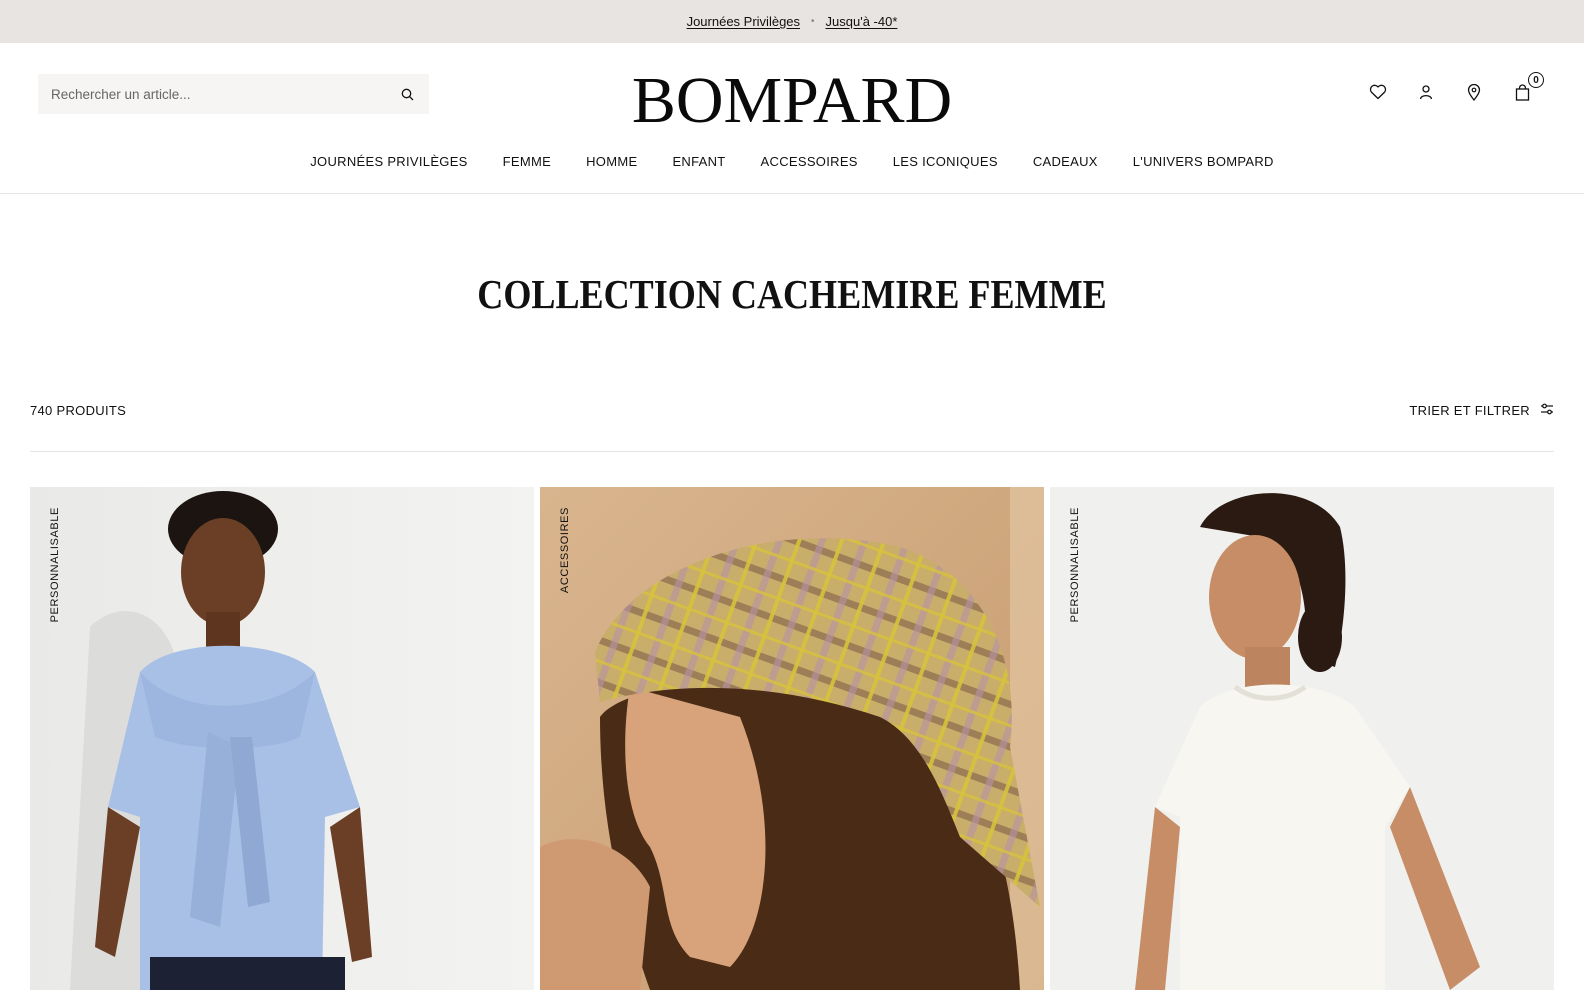 Image resolution: width=1584 pixels, height=990 pixels. What do you see at coordinates (792, 294) in the screenshot?
I see `page-title: COLLECTION CACHEMIRE FEMME` at bounding box center [792, 294].